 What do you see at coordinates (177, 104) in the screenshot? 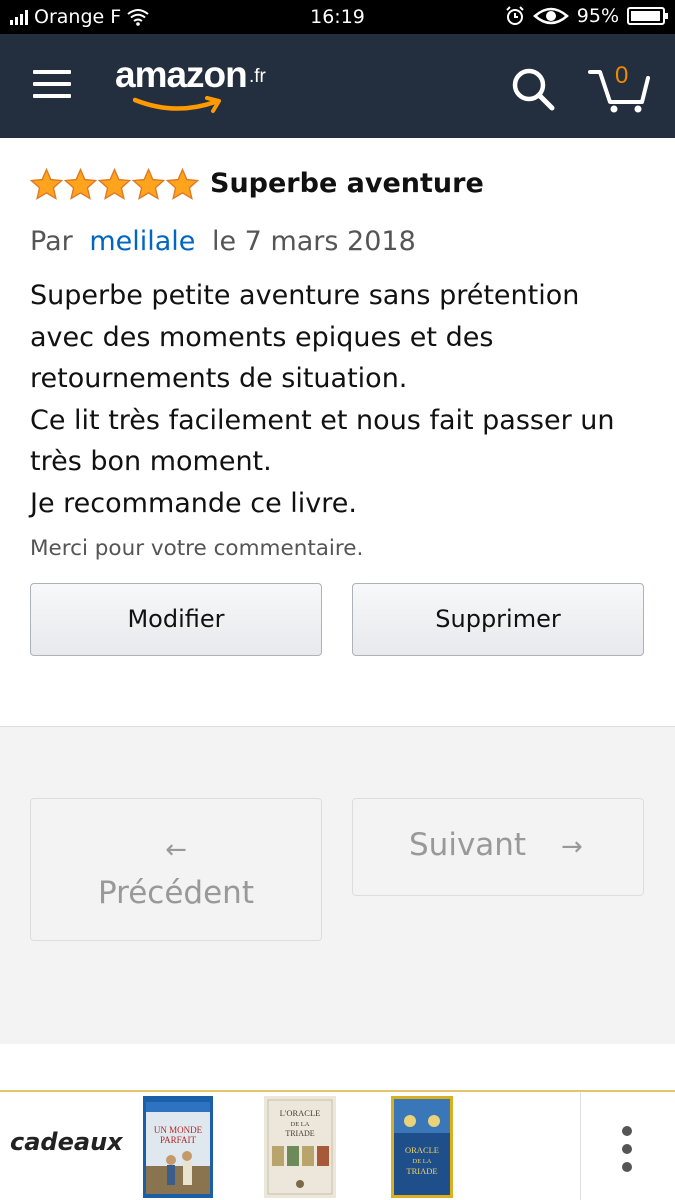
I see `smile-arrow-icon` at bounding box center [177, 104].